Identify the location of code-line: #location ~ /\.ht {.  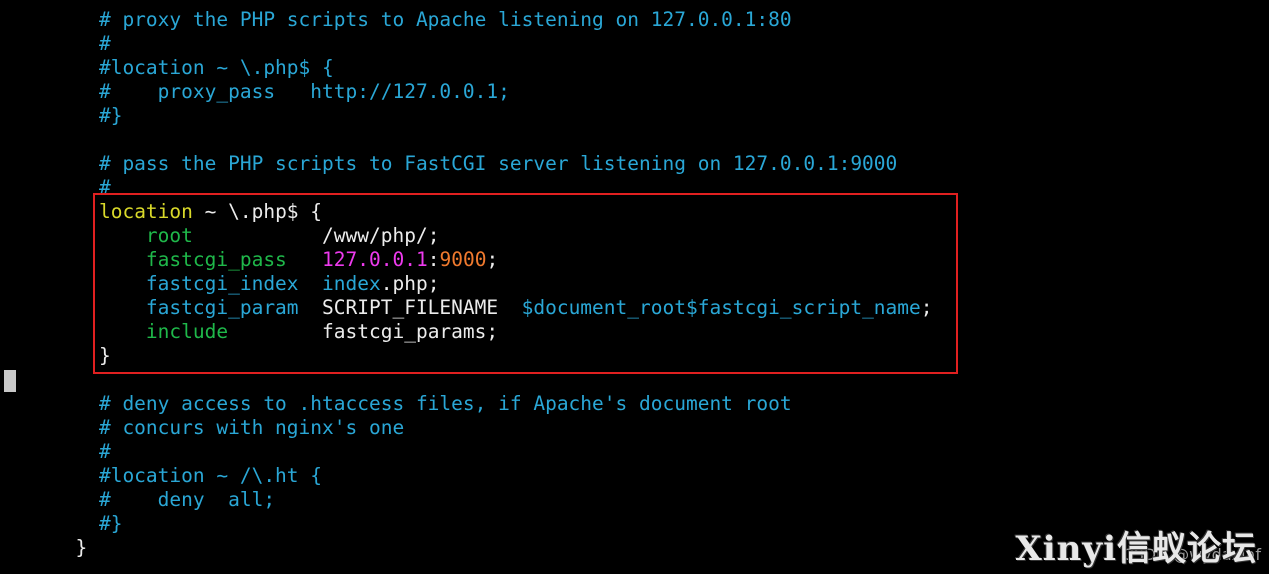
(187, 476).